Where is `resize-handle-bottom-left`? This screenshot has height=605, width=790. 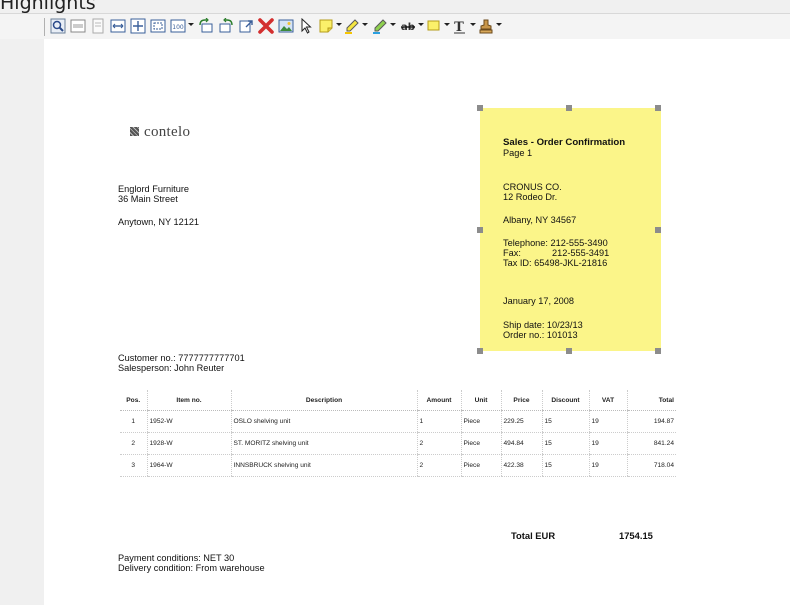 resize-handle-bottom-left is located at coordinates (480, 351).